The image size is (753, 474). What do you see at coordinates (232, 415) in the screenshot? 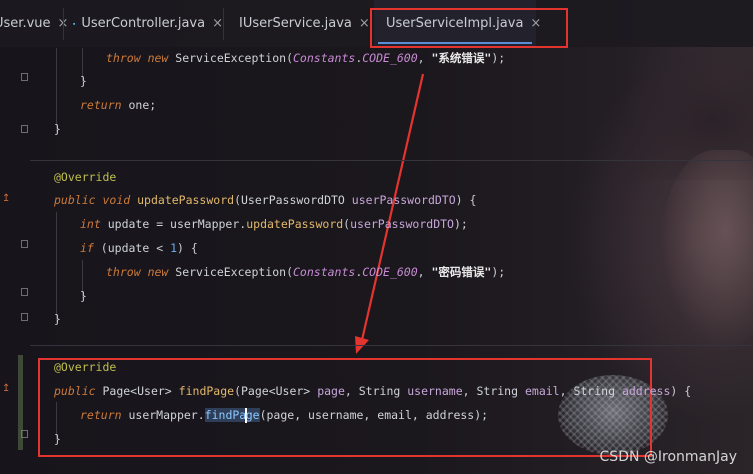
I see `selected-method-call: findPage` at bounding box center [232, 415].